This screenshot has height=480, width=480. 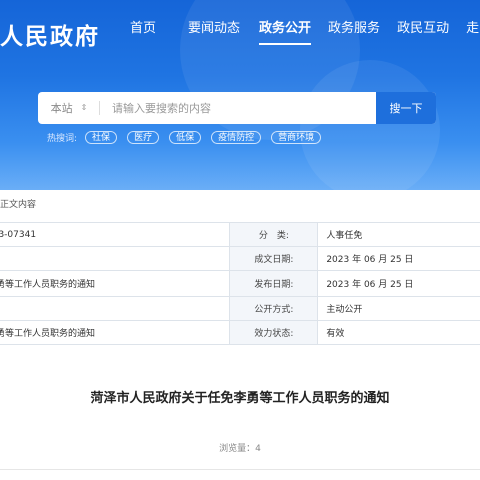 What do you see at coordinates (18, 205) in the screenshot?
I see `breadcrumb: 正文内容` at bounding box center [18, 205].